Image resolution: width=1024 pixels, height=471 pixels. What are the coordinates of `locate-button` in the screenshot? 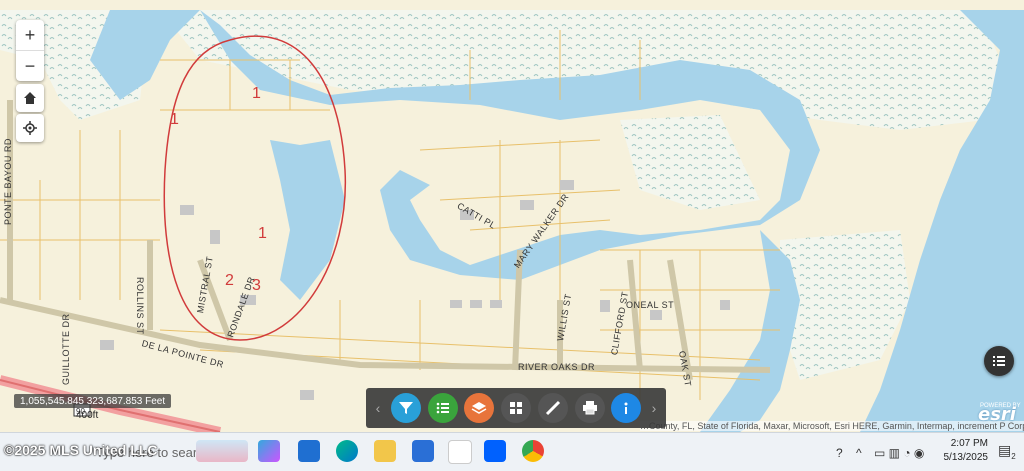 It's located at (30, 128).